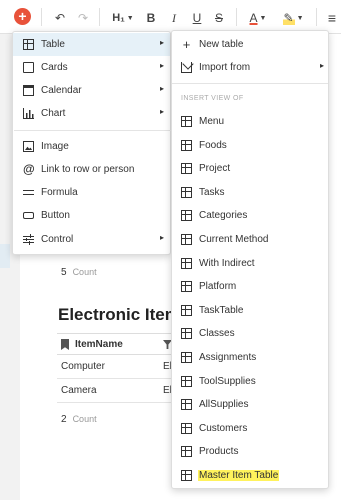 This screenshot has height=500, width=341. Describe the element at coordinates (28, 192) in the screenshot. I see `equals-icon` at that location.